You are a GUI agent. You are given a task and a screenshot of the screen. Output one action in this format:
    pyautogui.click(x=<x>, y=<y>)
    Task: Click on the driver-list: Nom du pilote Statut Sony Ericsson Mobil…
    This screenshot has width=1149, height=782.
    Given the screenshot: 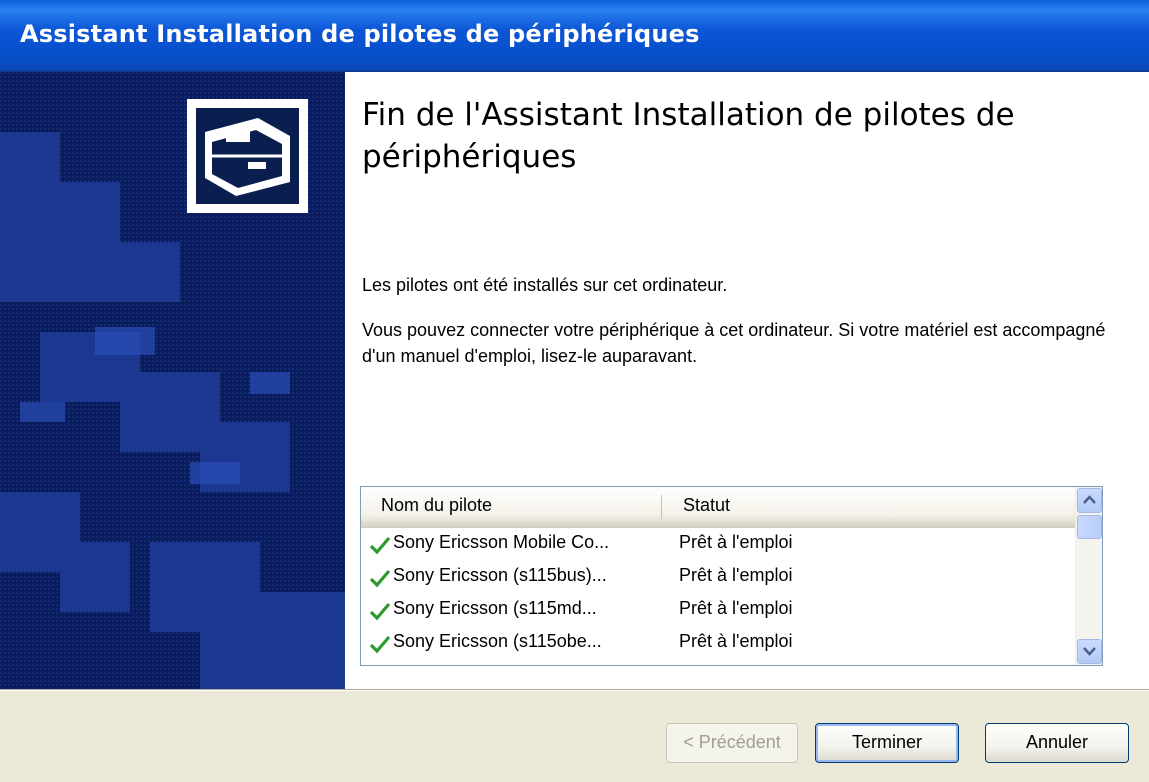 What is the action you would take?
    pyautogui.click(x=731, y=576)
    